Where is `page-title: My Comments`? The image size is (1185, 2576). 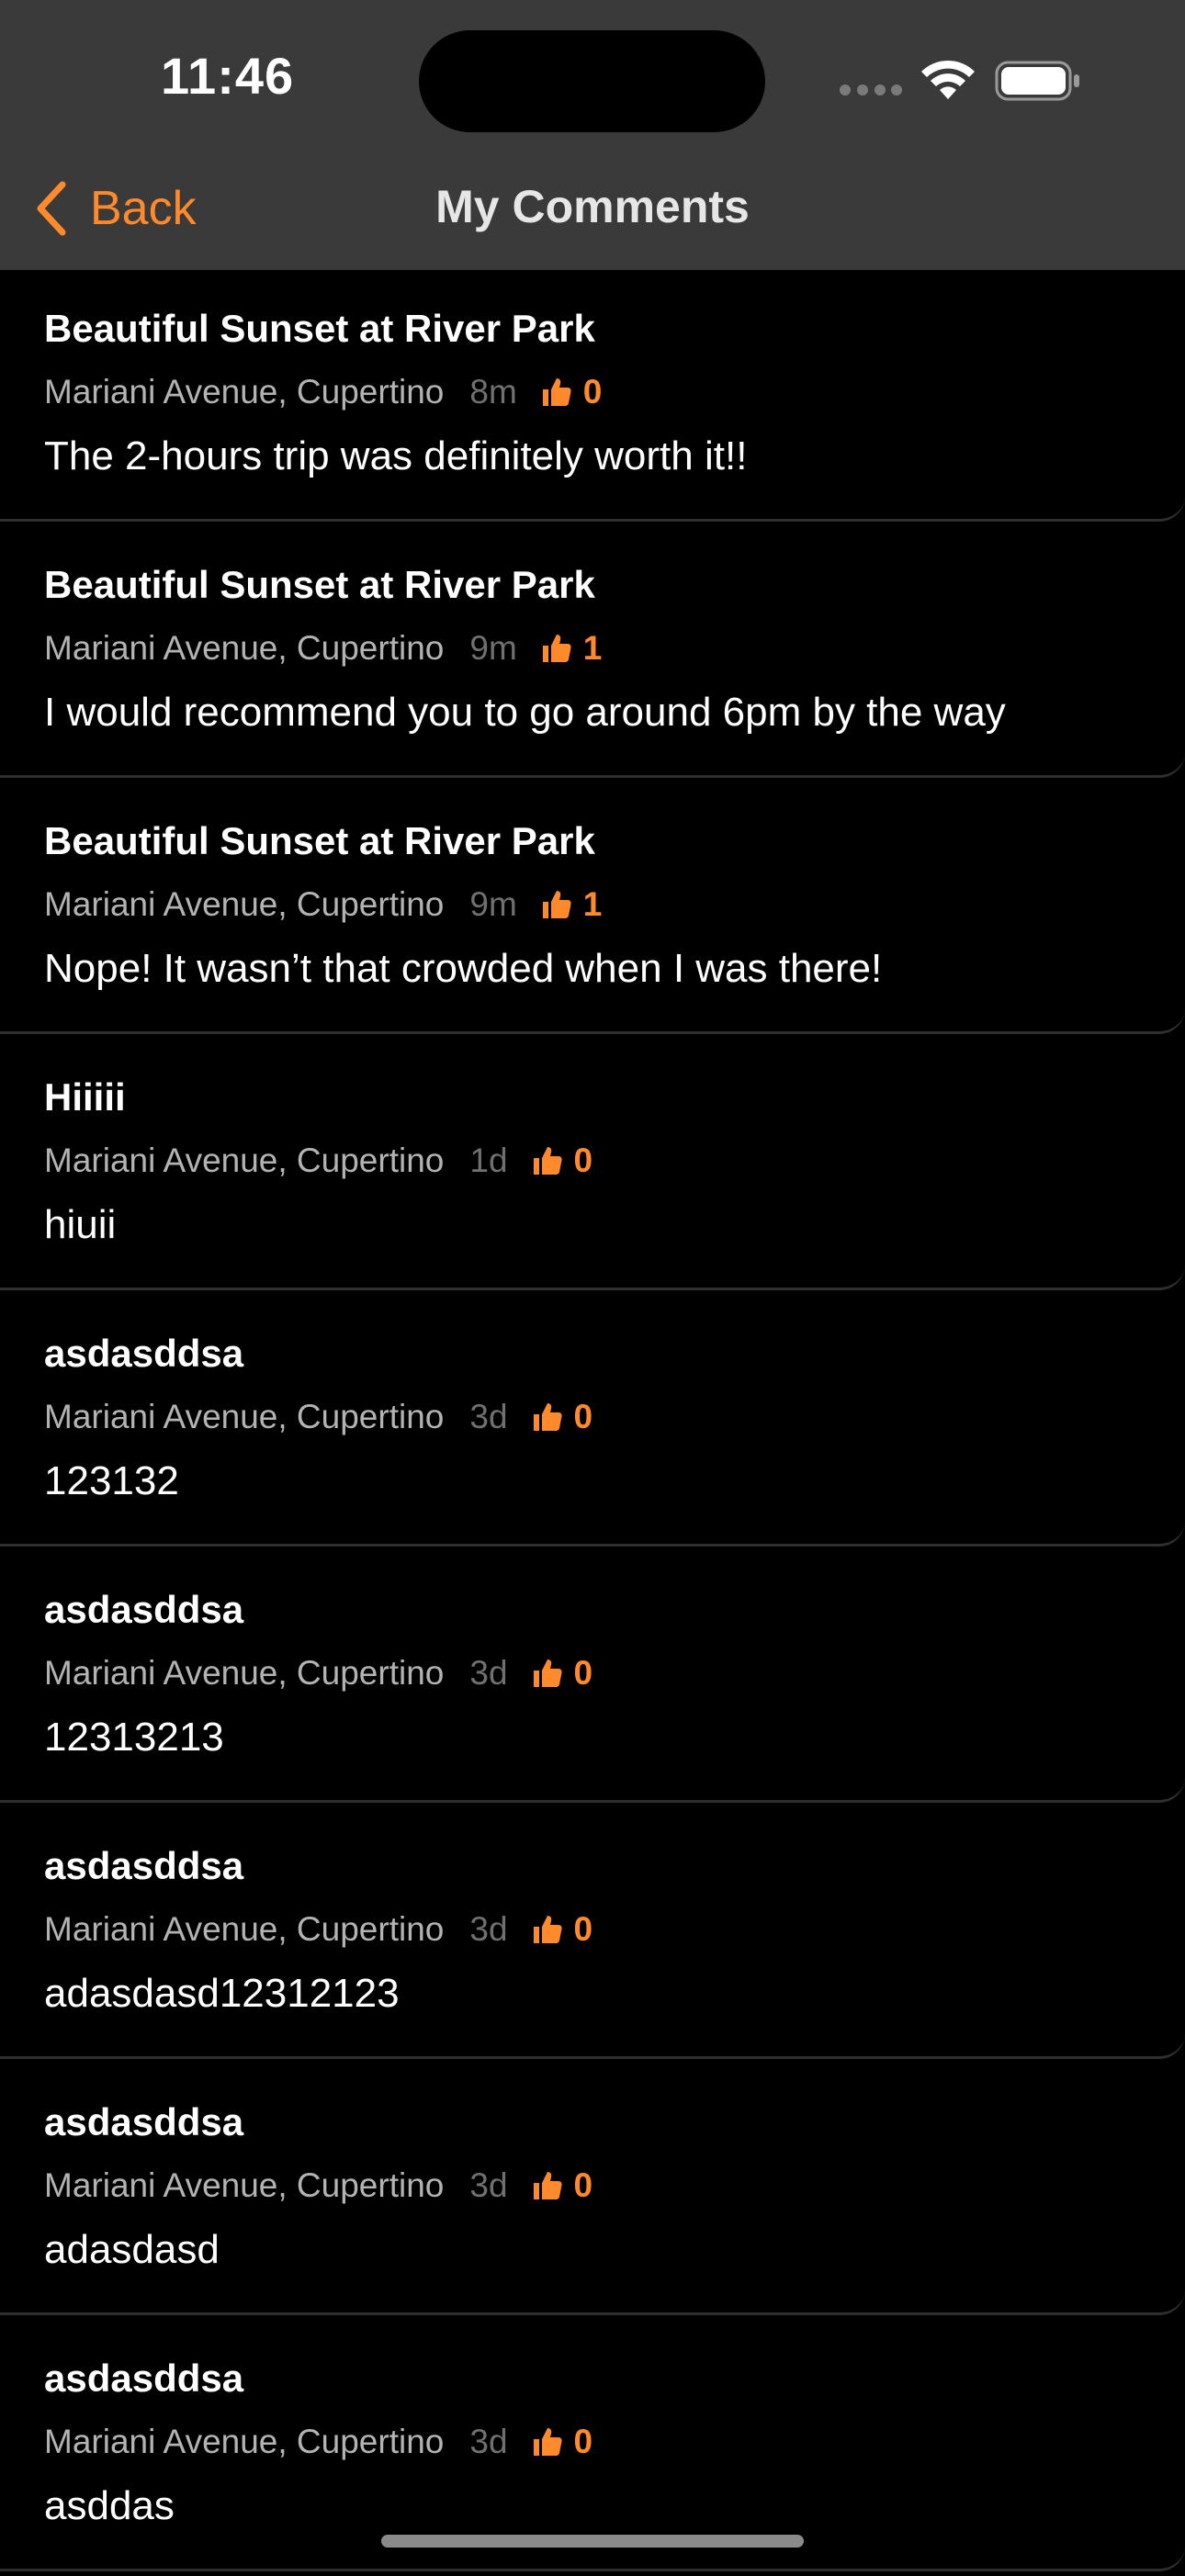 page-title: My Comments is located at coordinates (592, 206).